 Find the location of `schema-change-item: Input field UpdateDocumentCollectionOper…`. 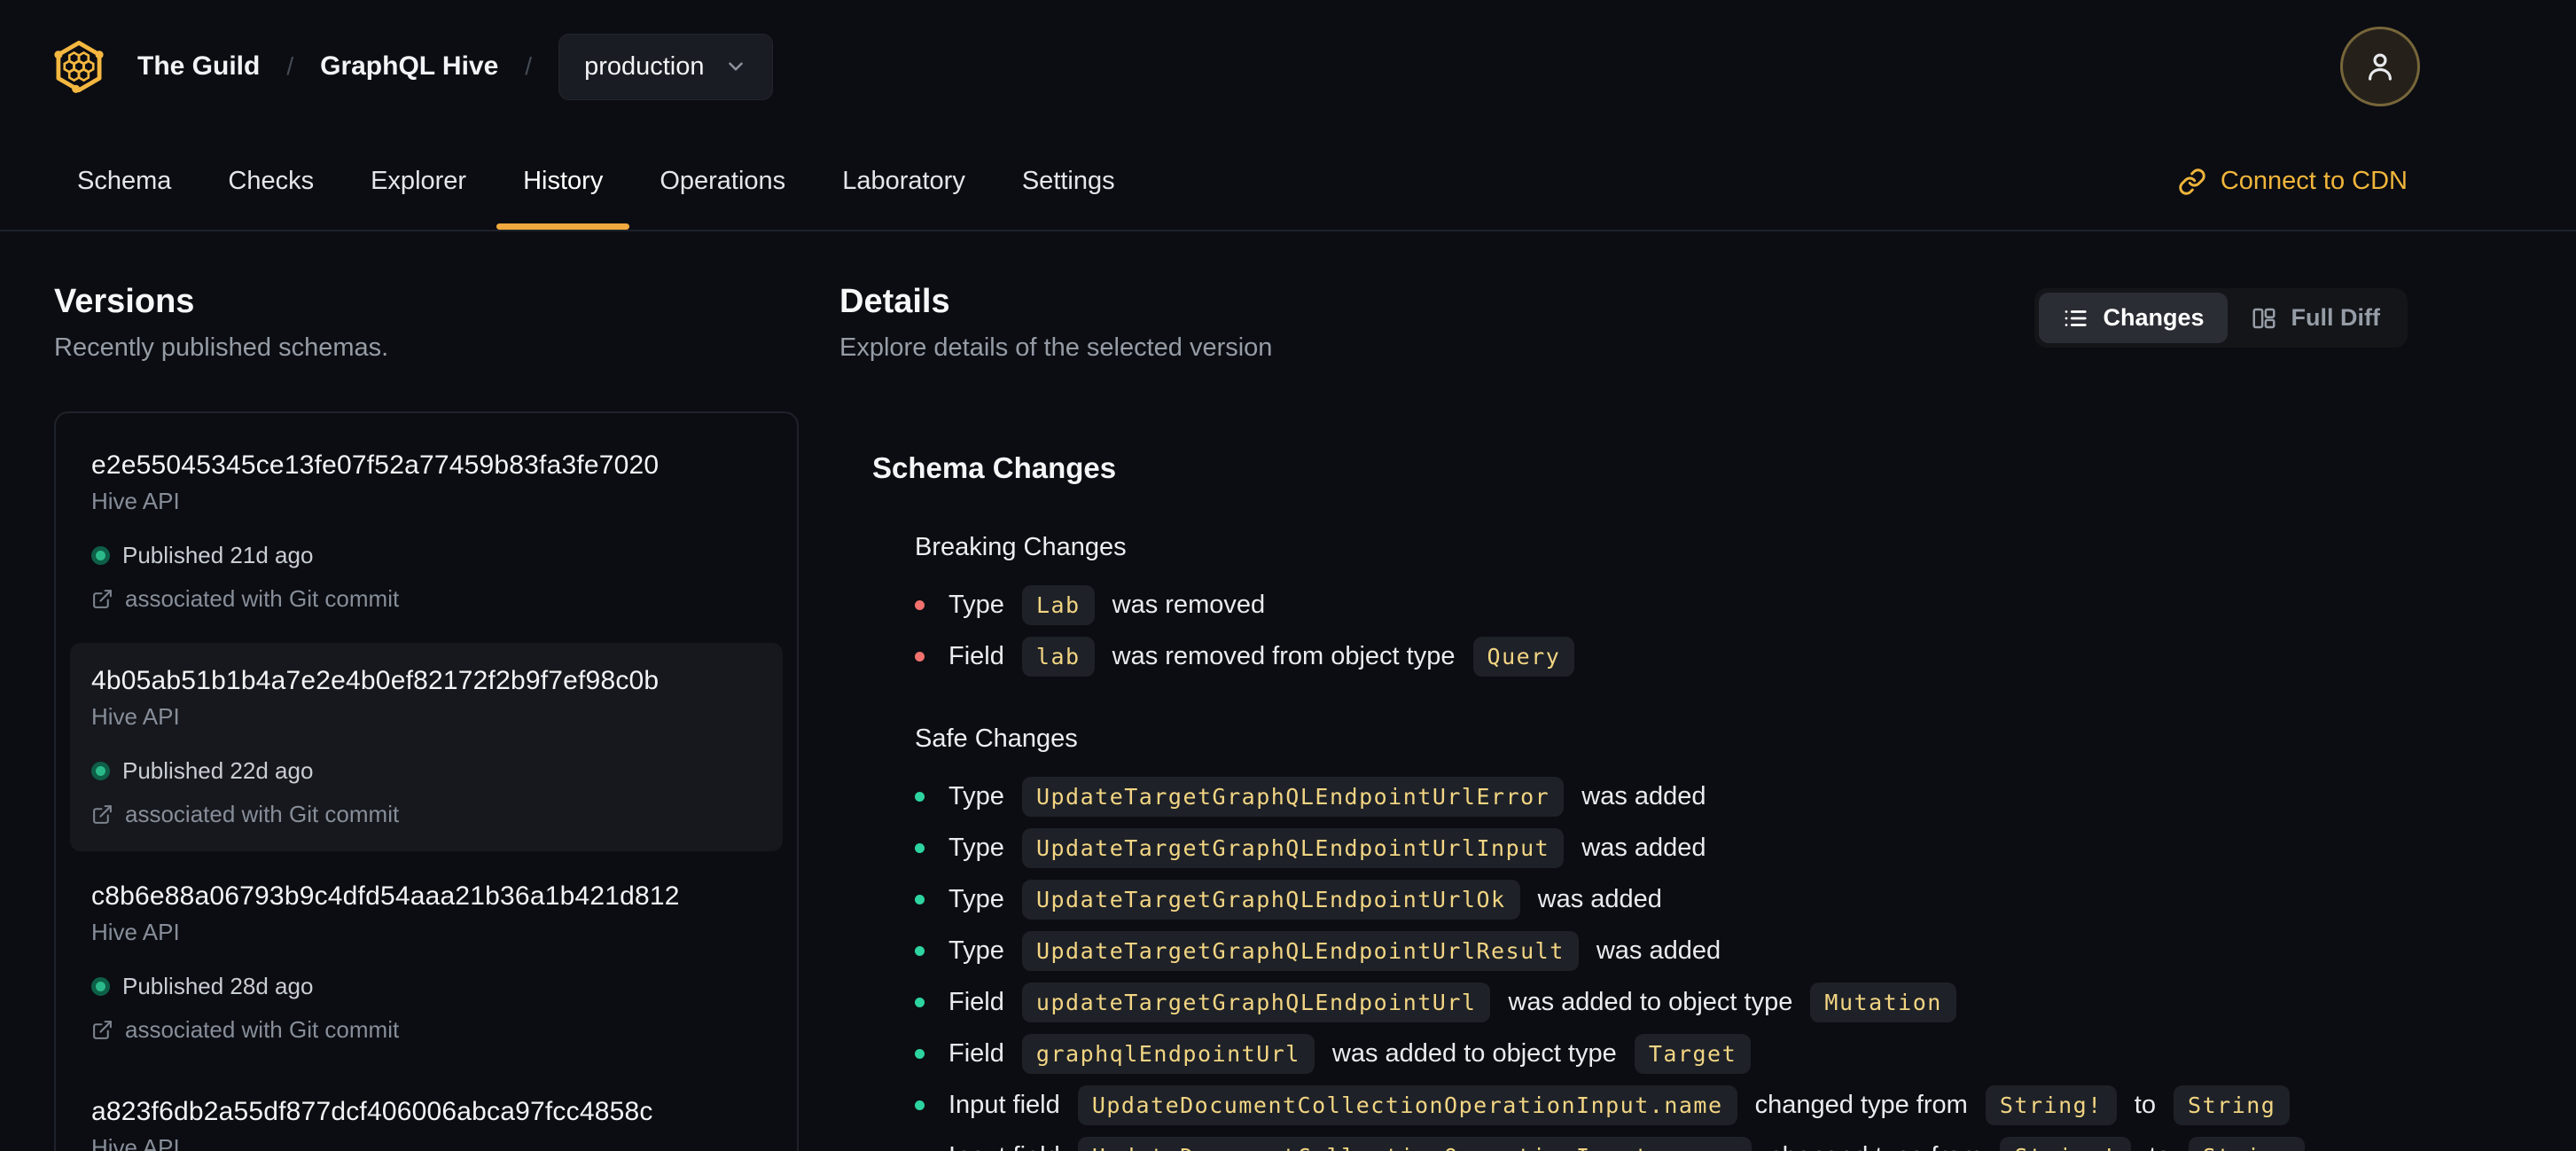

schema-change-item: Input field UpdateDocumentCollectionOper… is located at coordinates (1661, 1105).